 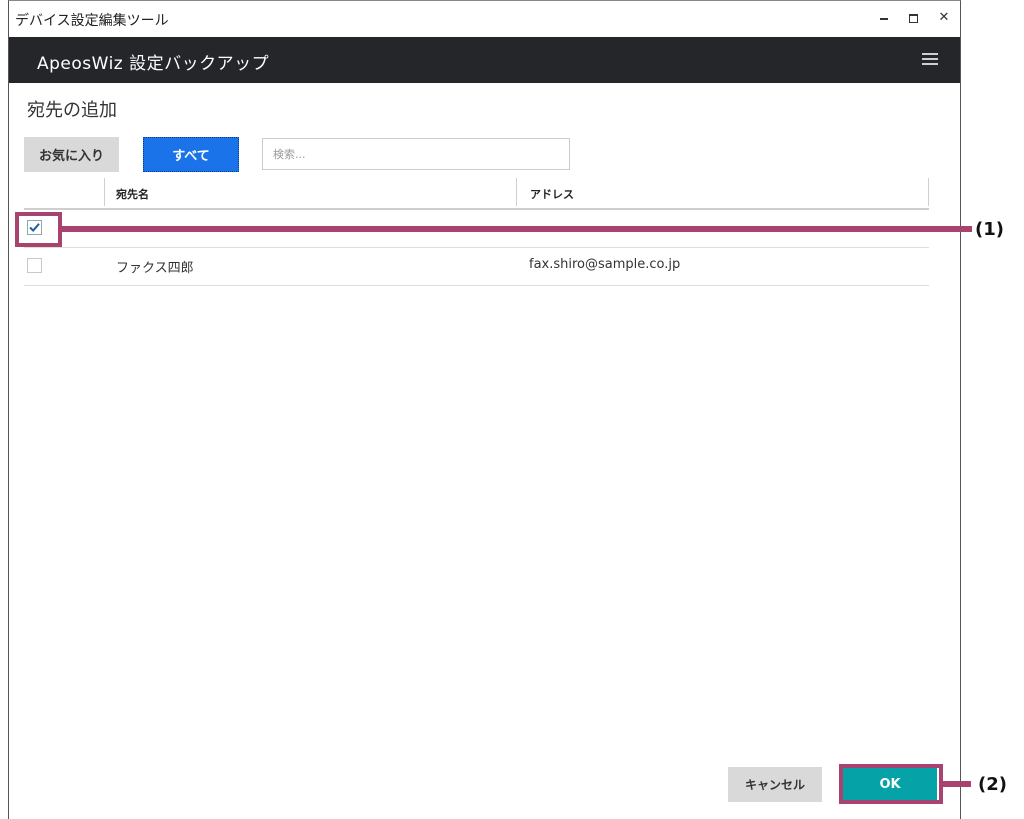 I want to click on minimize-icon, so click(x=884, y=18).